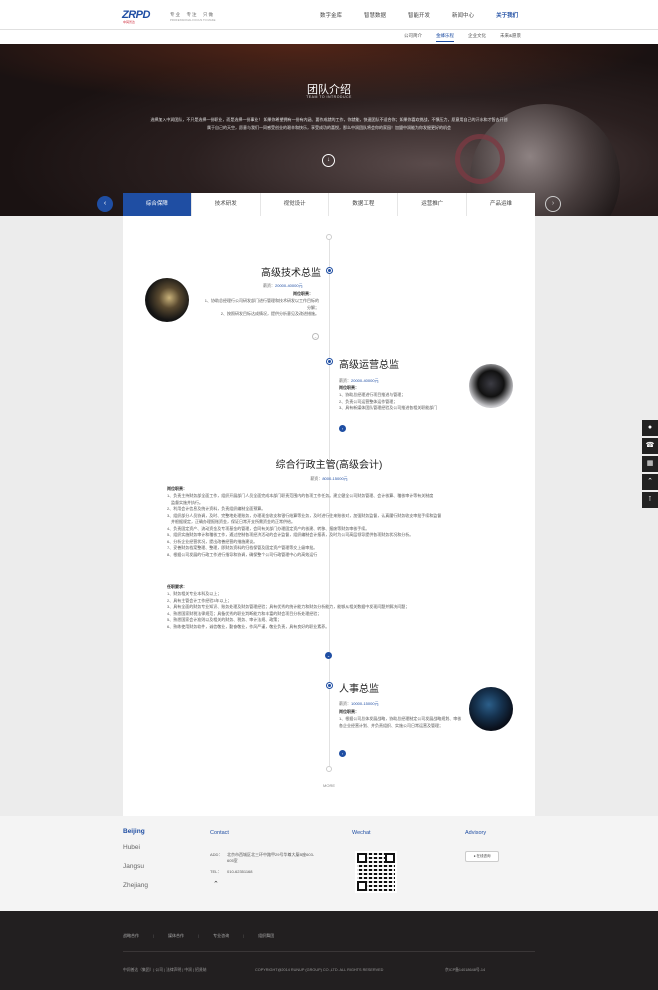  Describe the element at coordinates (328, 655) in the screenshot. I see `collapse-icon: ⌄` at that location.